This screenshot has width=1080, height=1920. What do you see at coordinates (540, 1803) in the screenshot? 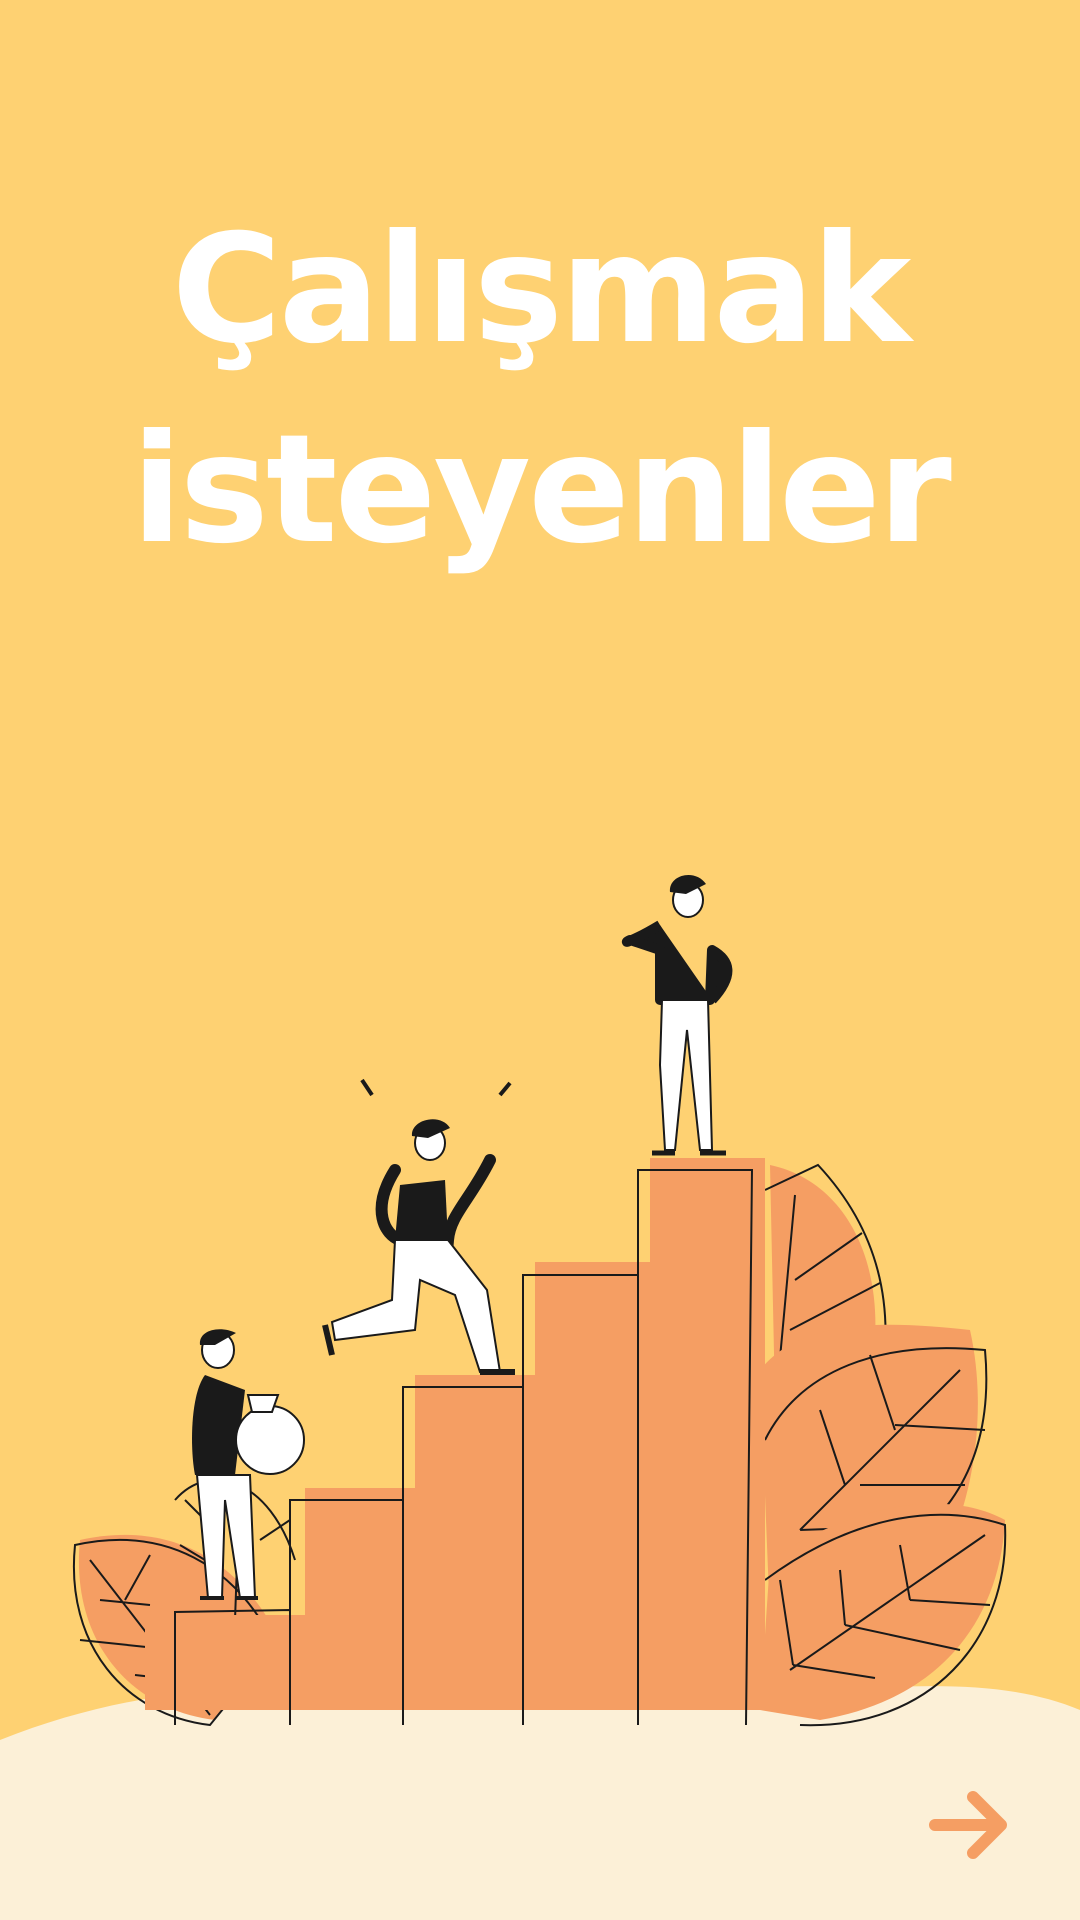
I see `ground-shape` at bounding box center [540, 1803].